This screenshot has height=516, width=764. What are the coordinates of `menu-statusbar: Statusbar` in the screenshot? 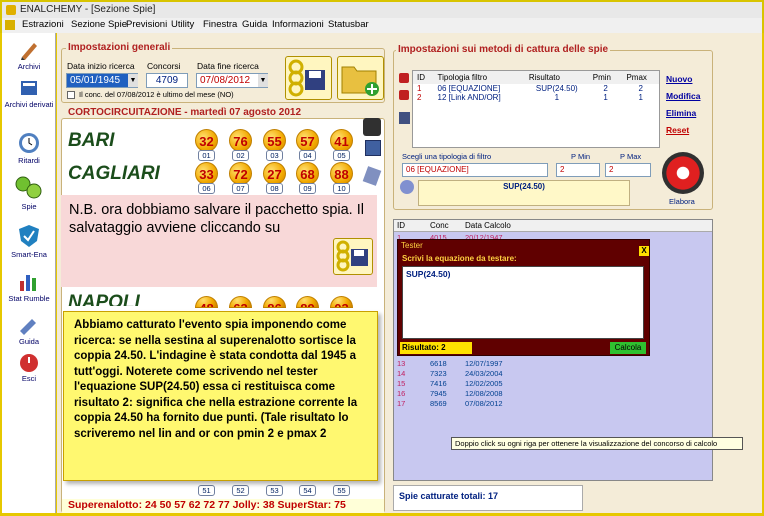 It's located at (348, 24).